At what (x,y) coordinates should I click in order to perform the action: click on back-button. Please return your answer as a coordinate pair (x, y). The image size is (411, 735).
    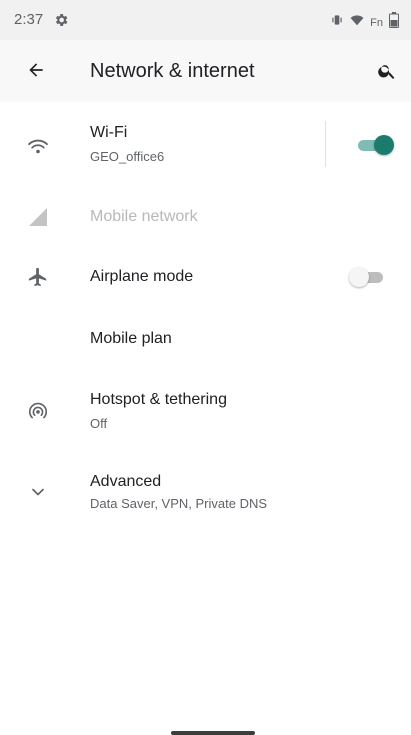
    Looking at the image, I should click on (36, 72).